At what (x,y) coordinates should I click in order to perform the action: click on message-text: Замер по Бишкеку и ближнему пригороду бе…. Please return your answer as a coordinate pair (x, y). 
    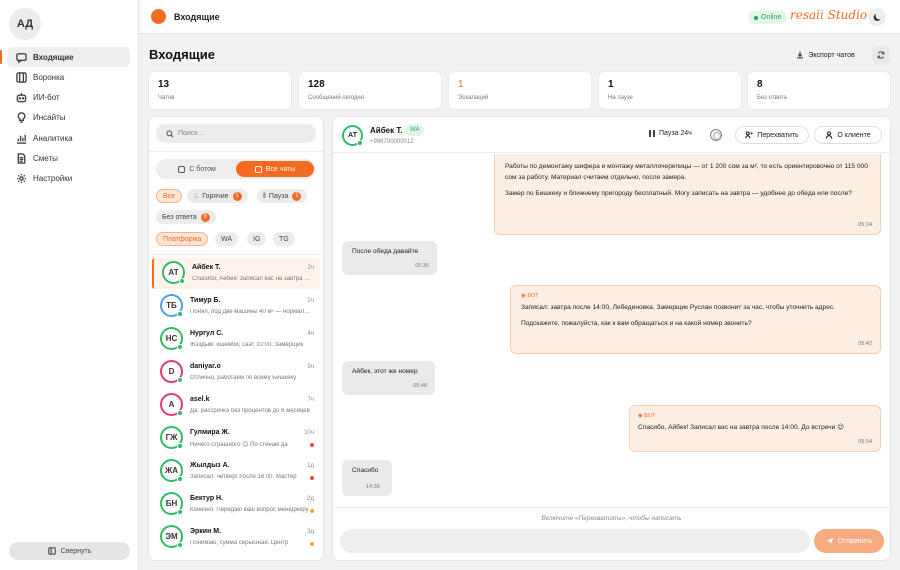
    Looking at the image, I should click on (678, 194).